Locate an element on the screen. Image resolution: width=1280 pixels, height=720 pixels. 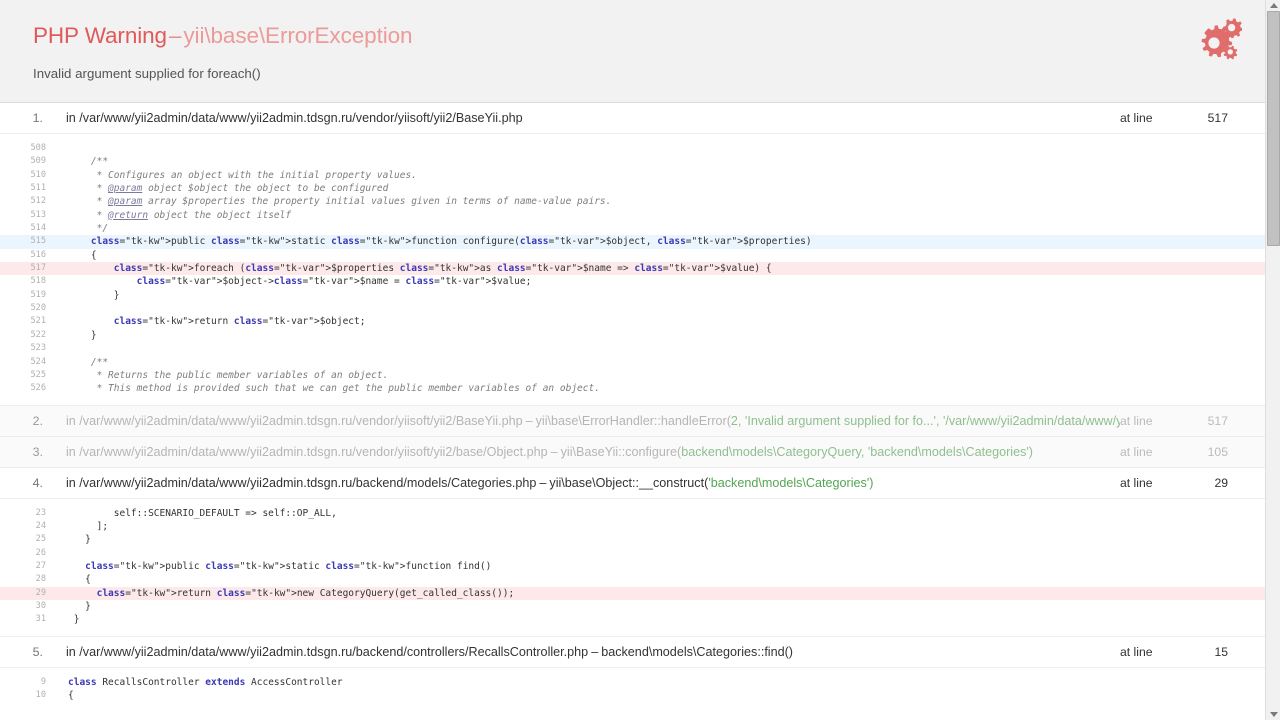
frame-line-info: at line 15 is located at coordinates (1200, 652).